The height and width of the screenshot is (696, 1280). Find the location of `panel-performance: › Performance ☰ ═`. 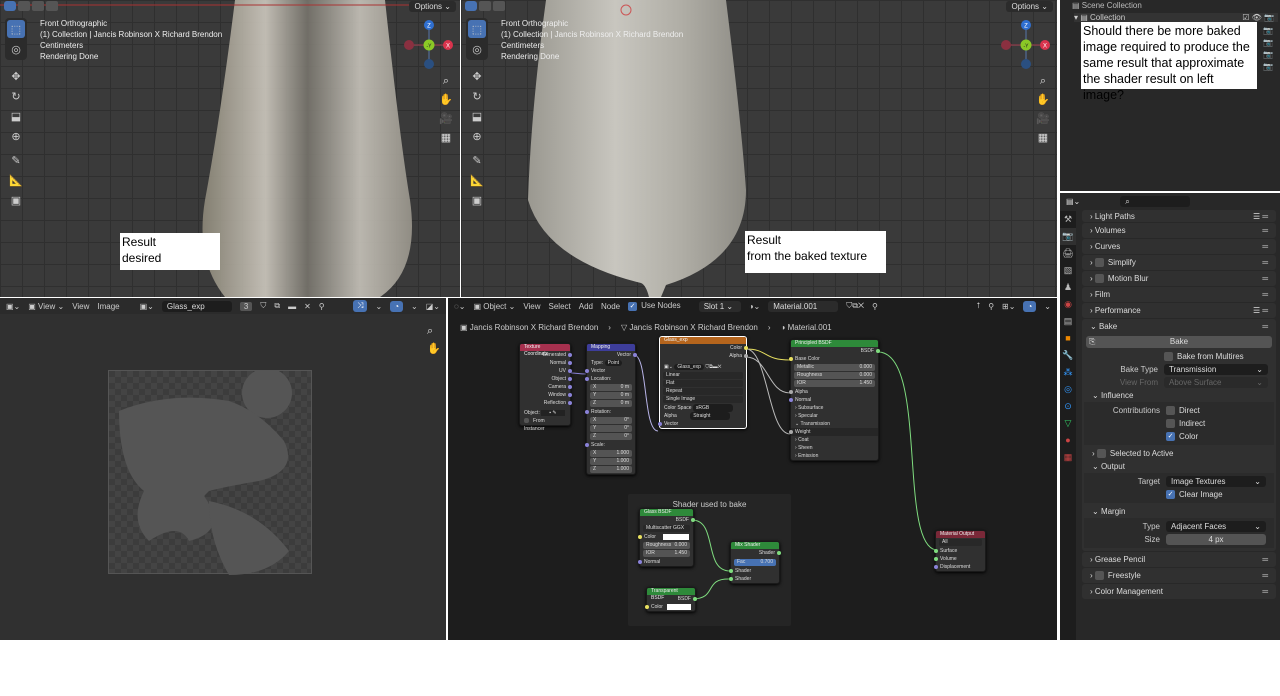

panel-performance: › Performance ☰ ═ is located at coordinates (1179, 310).